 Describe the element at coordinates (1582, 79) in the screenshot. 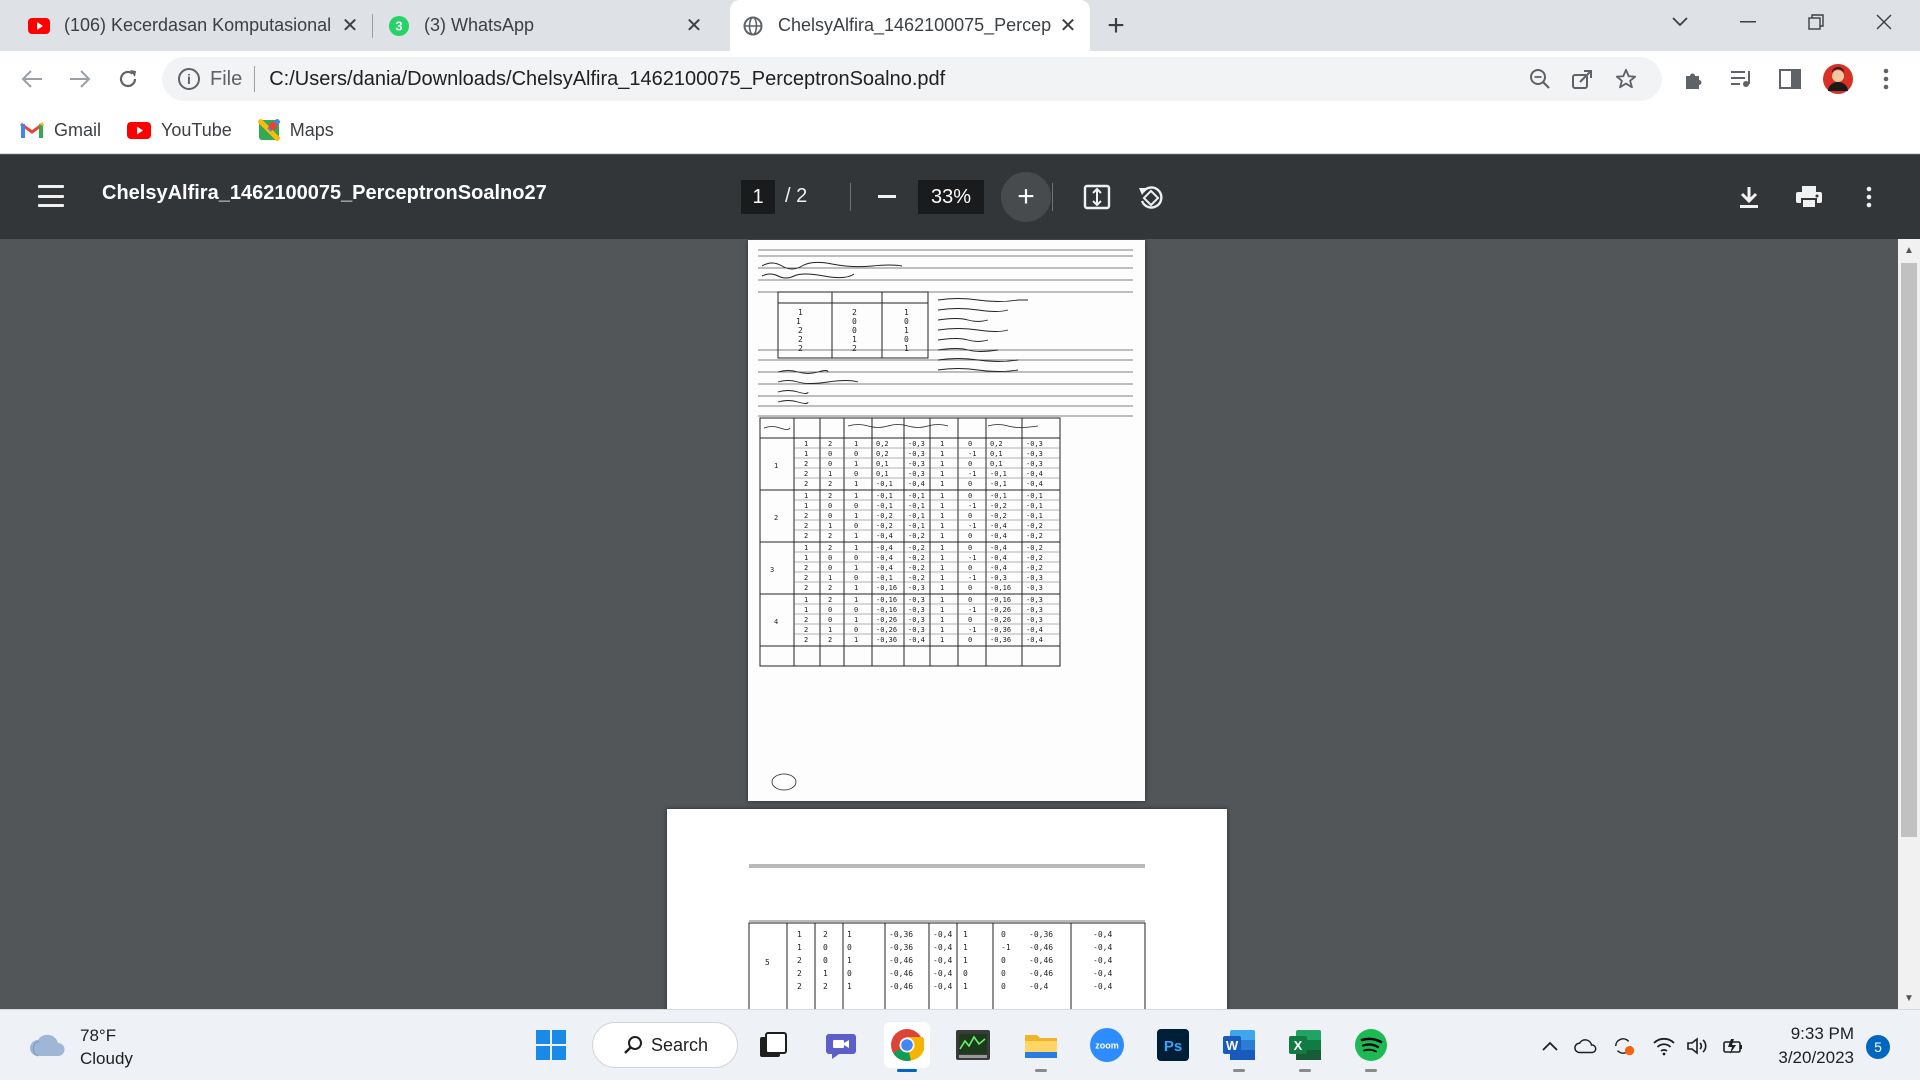

I see `share-icon` at that location.